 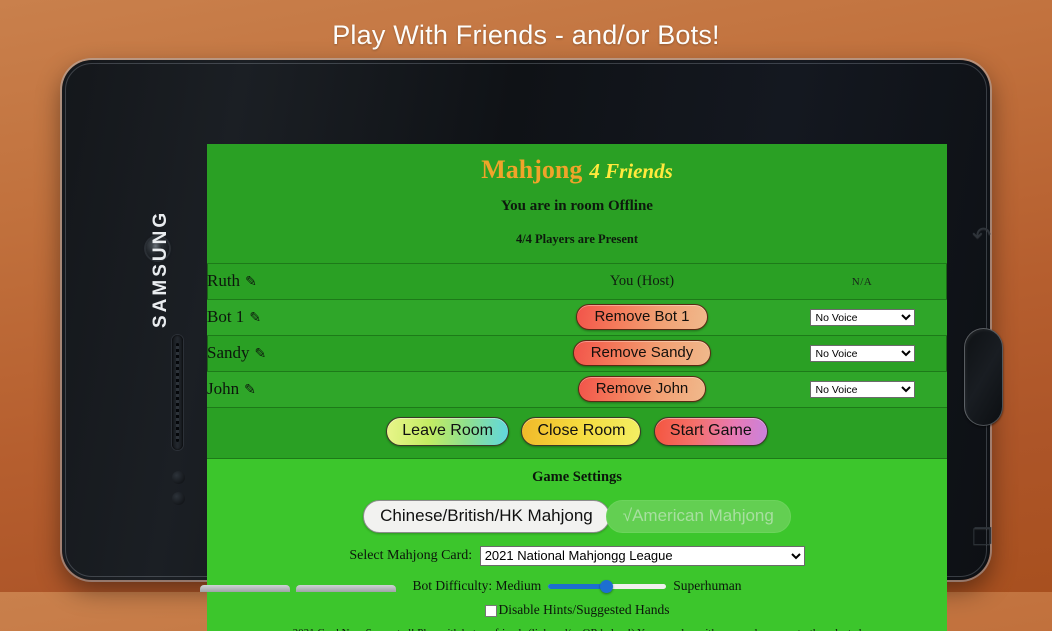 I want to click on player-action-cell: Remove John, so click(x=642, y=389).